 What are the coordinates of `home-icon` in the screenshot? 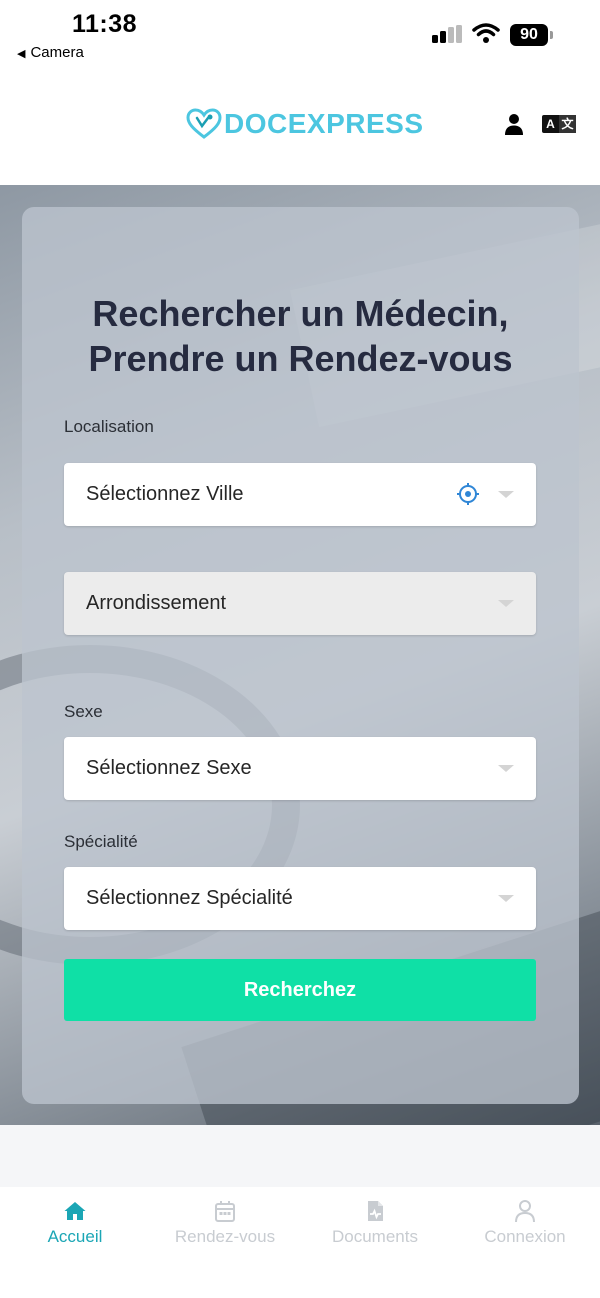 It's located at (75, 1211).